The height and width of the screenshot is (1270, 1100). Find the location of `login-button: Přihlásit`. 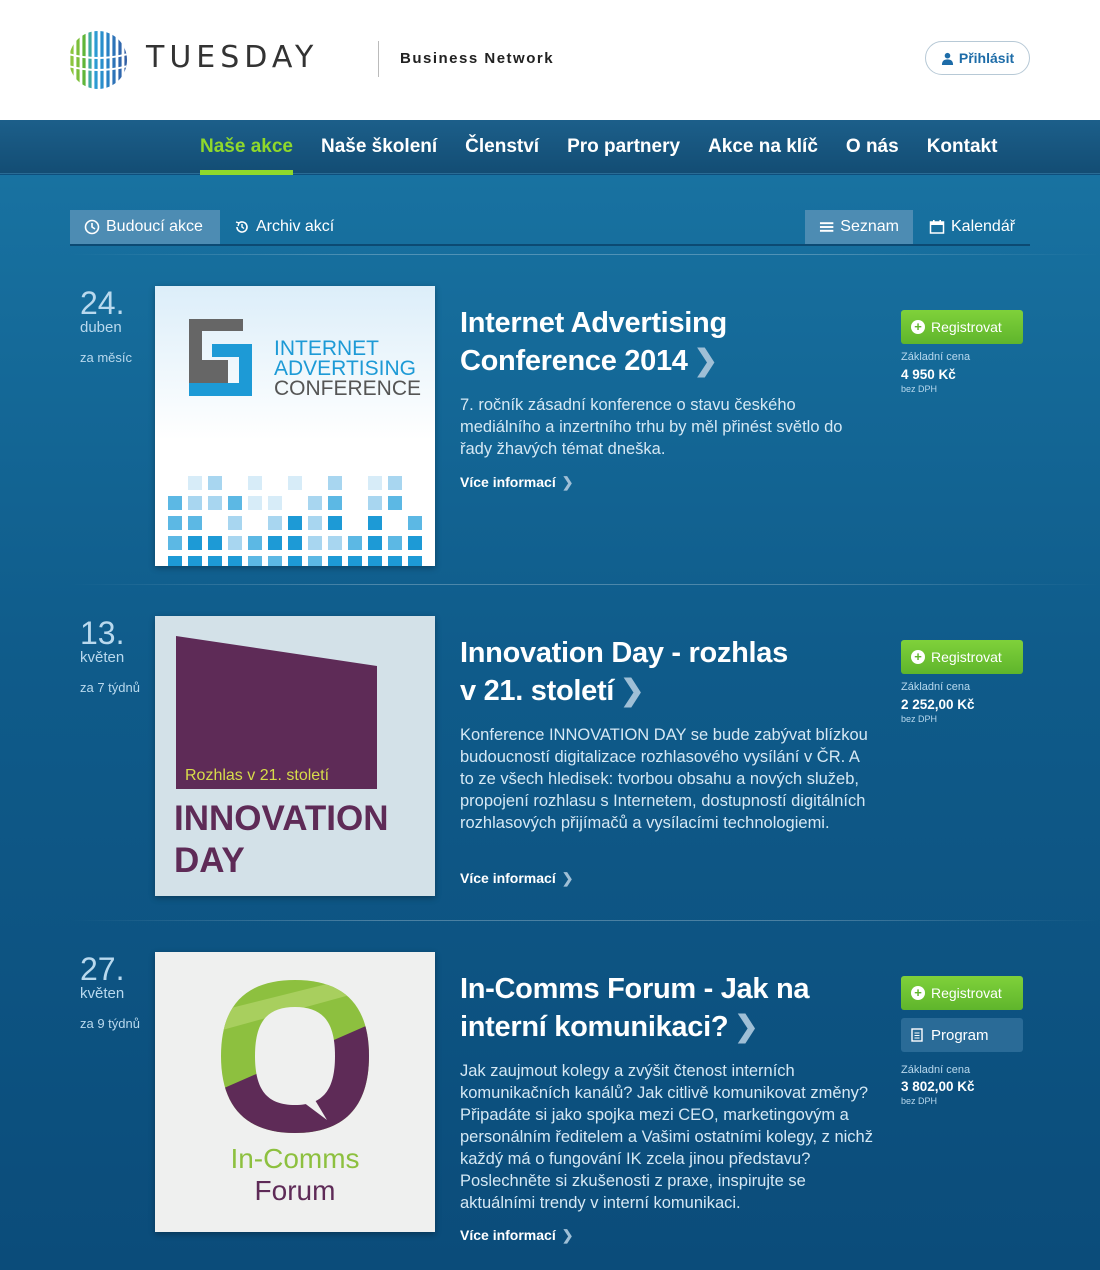

login-button: Přihlásit is located at coordinates (977, 58).